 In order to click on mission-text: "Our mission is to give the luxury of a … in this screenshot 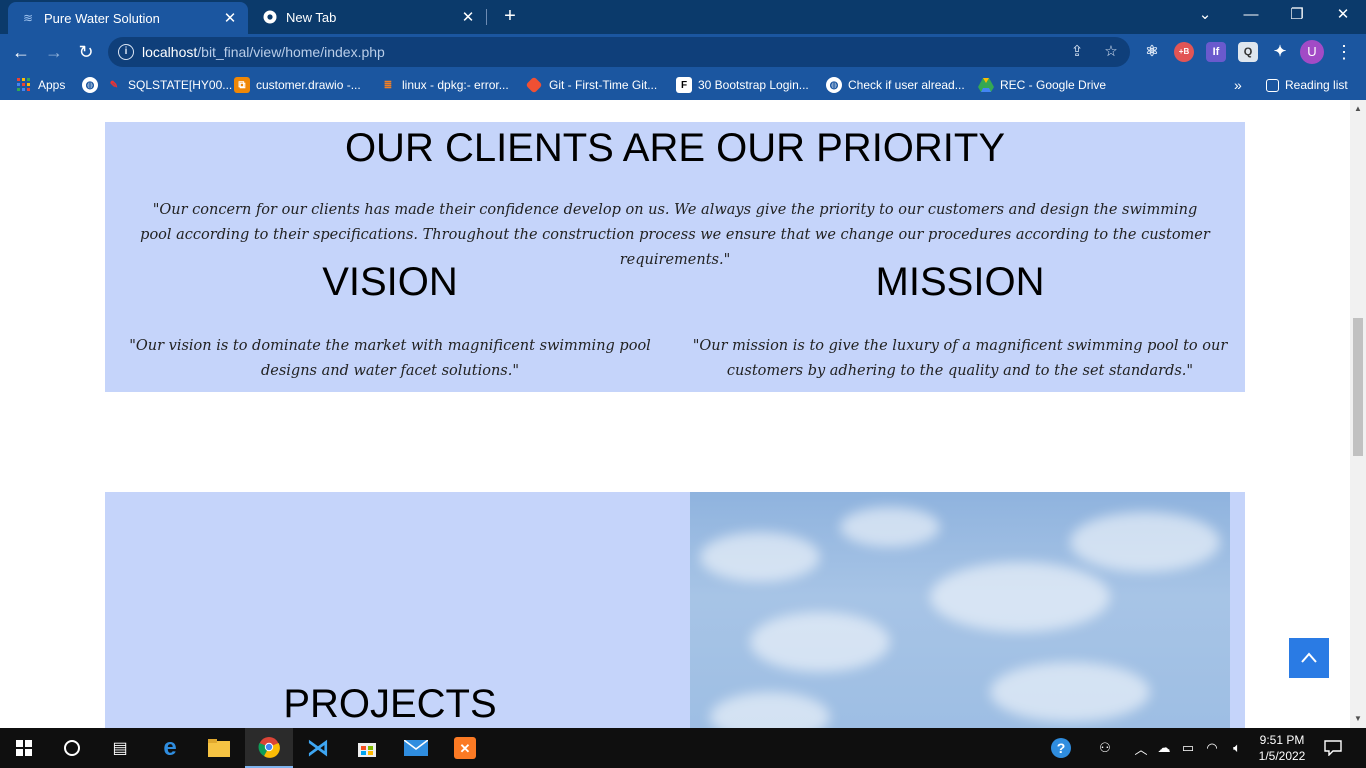, I will do `click(960, 358)`.